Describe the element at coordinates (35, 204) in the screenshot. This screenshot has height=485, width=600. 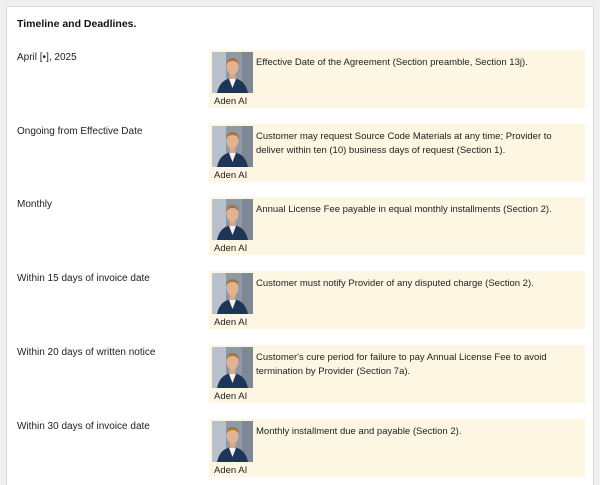
I see `deadline-date: Monthly` at that location.